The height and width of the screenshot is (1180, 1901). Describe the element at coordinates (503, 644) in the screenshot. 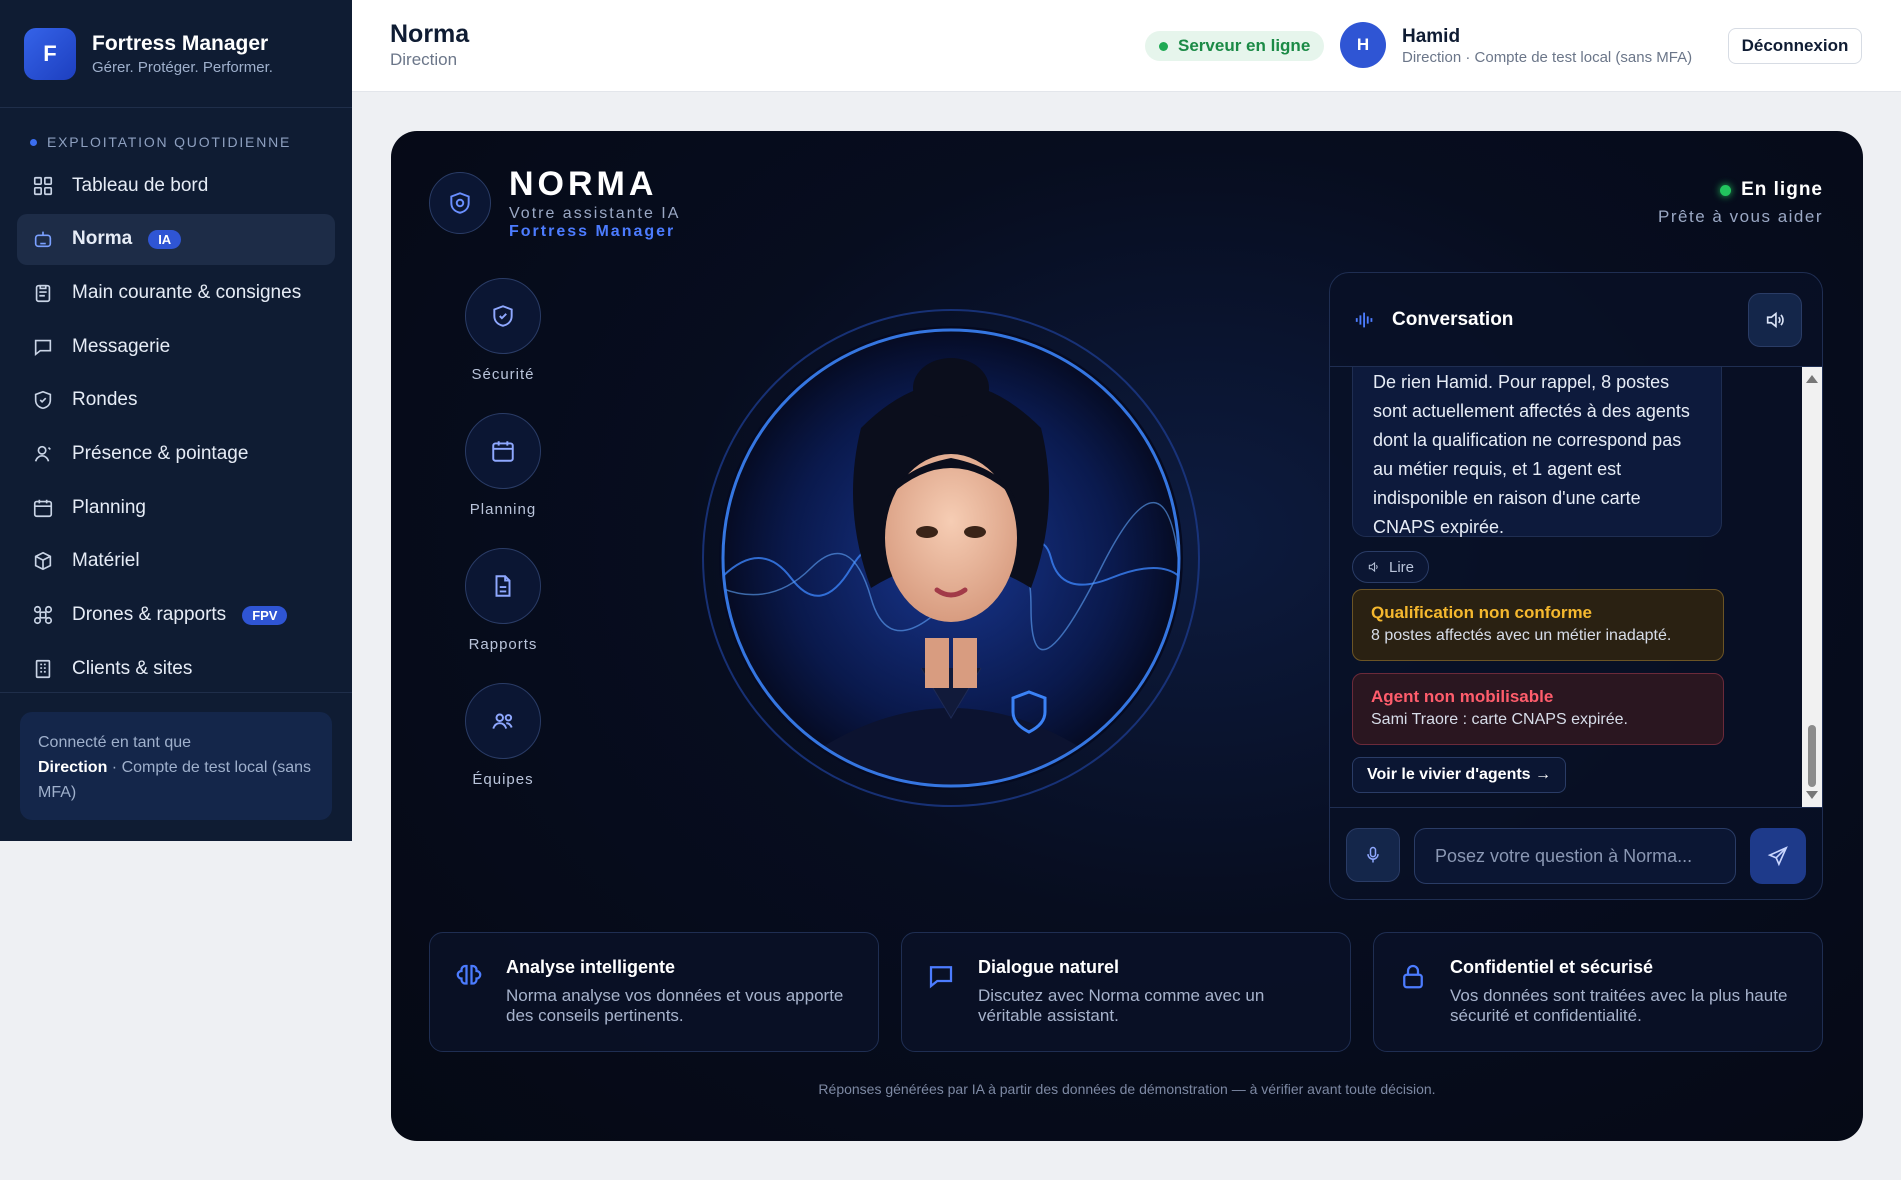

I see `action-label: Rapports` at that location.